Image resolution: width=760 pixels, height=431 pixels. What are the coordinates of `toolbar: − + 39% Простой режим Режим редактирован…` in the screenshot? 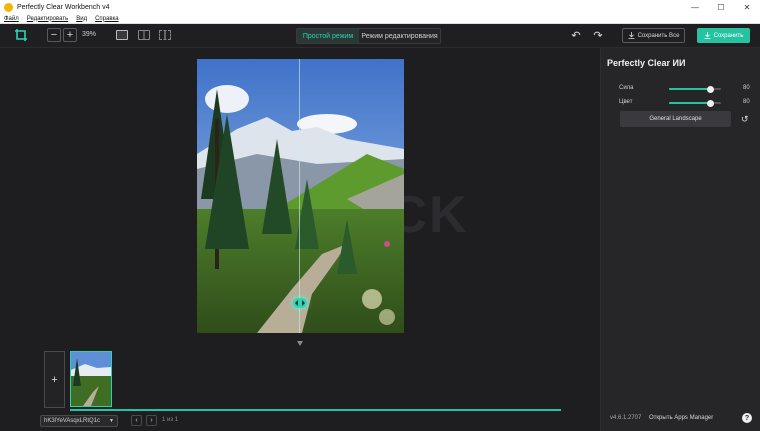 It's located at (380, 36).